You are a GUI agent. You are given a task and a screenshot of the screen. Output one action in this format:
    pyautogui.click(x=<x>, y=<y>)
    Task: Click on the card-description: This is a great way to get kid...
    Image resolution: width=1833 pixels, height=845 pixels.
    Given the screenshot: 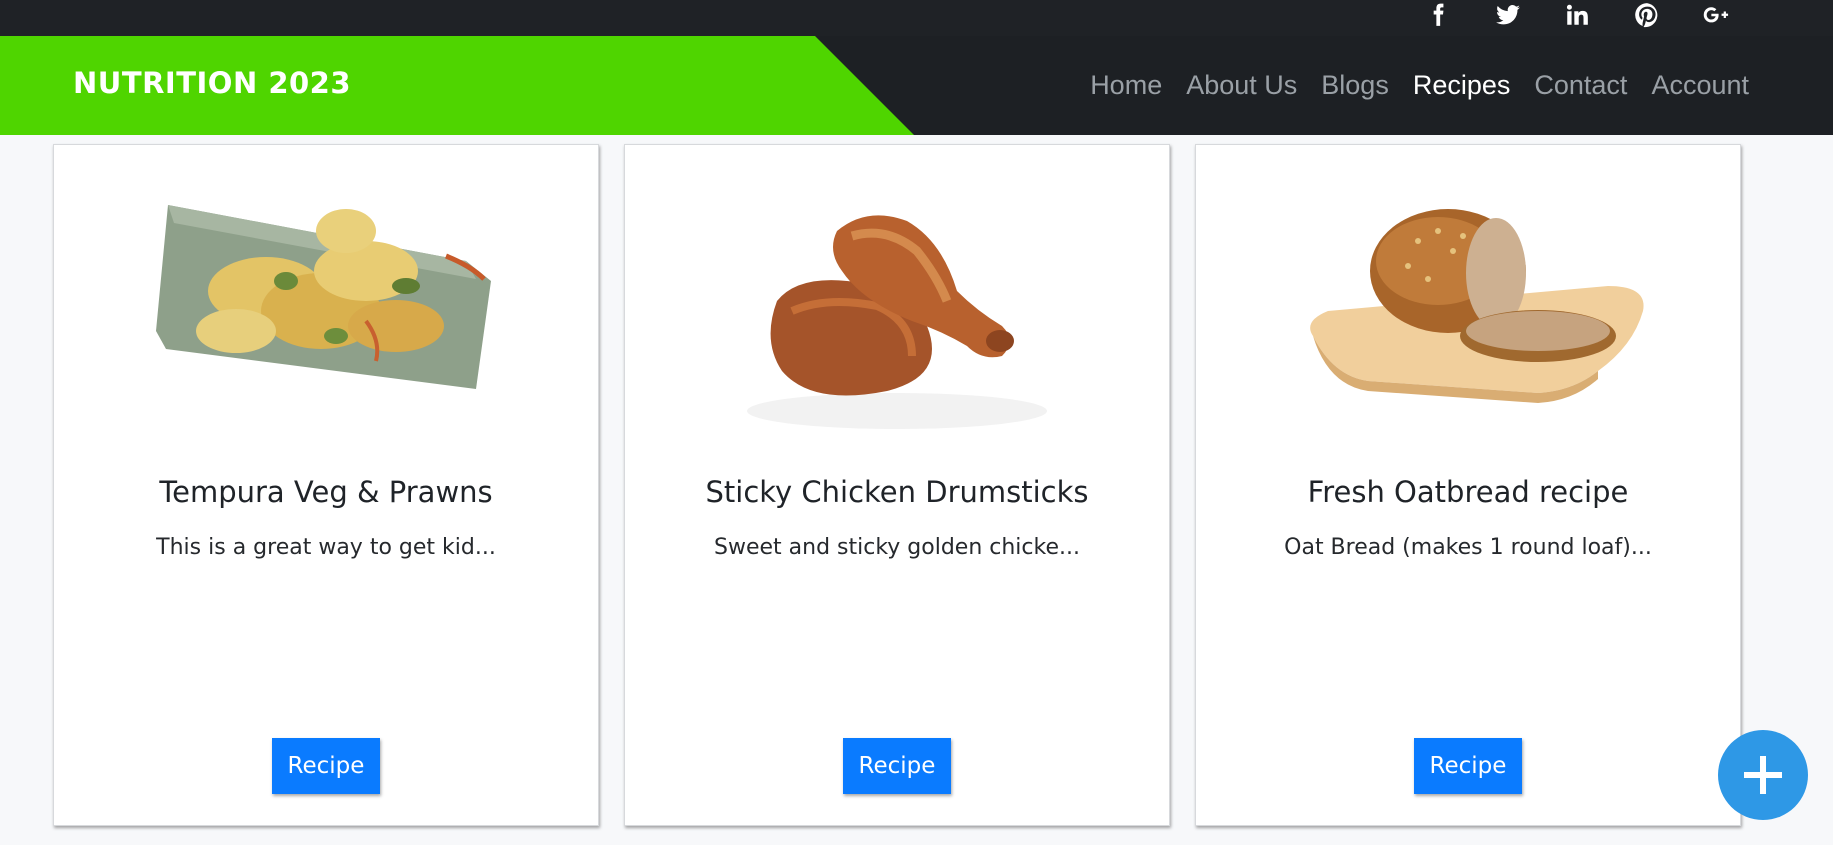 What is the action you would take?
    pyautogui.click(x=326, y=547)
    